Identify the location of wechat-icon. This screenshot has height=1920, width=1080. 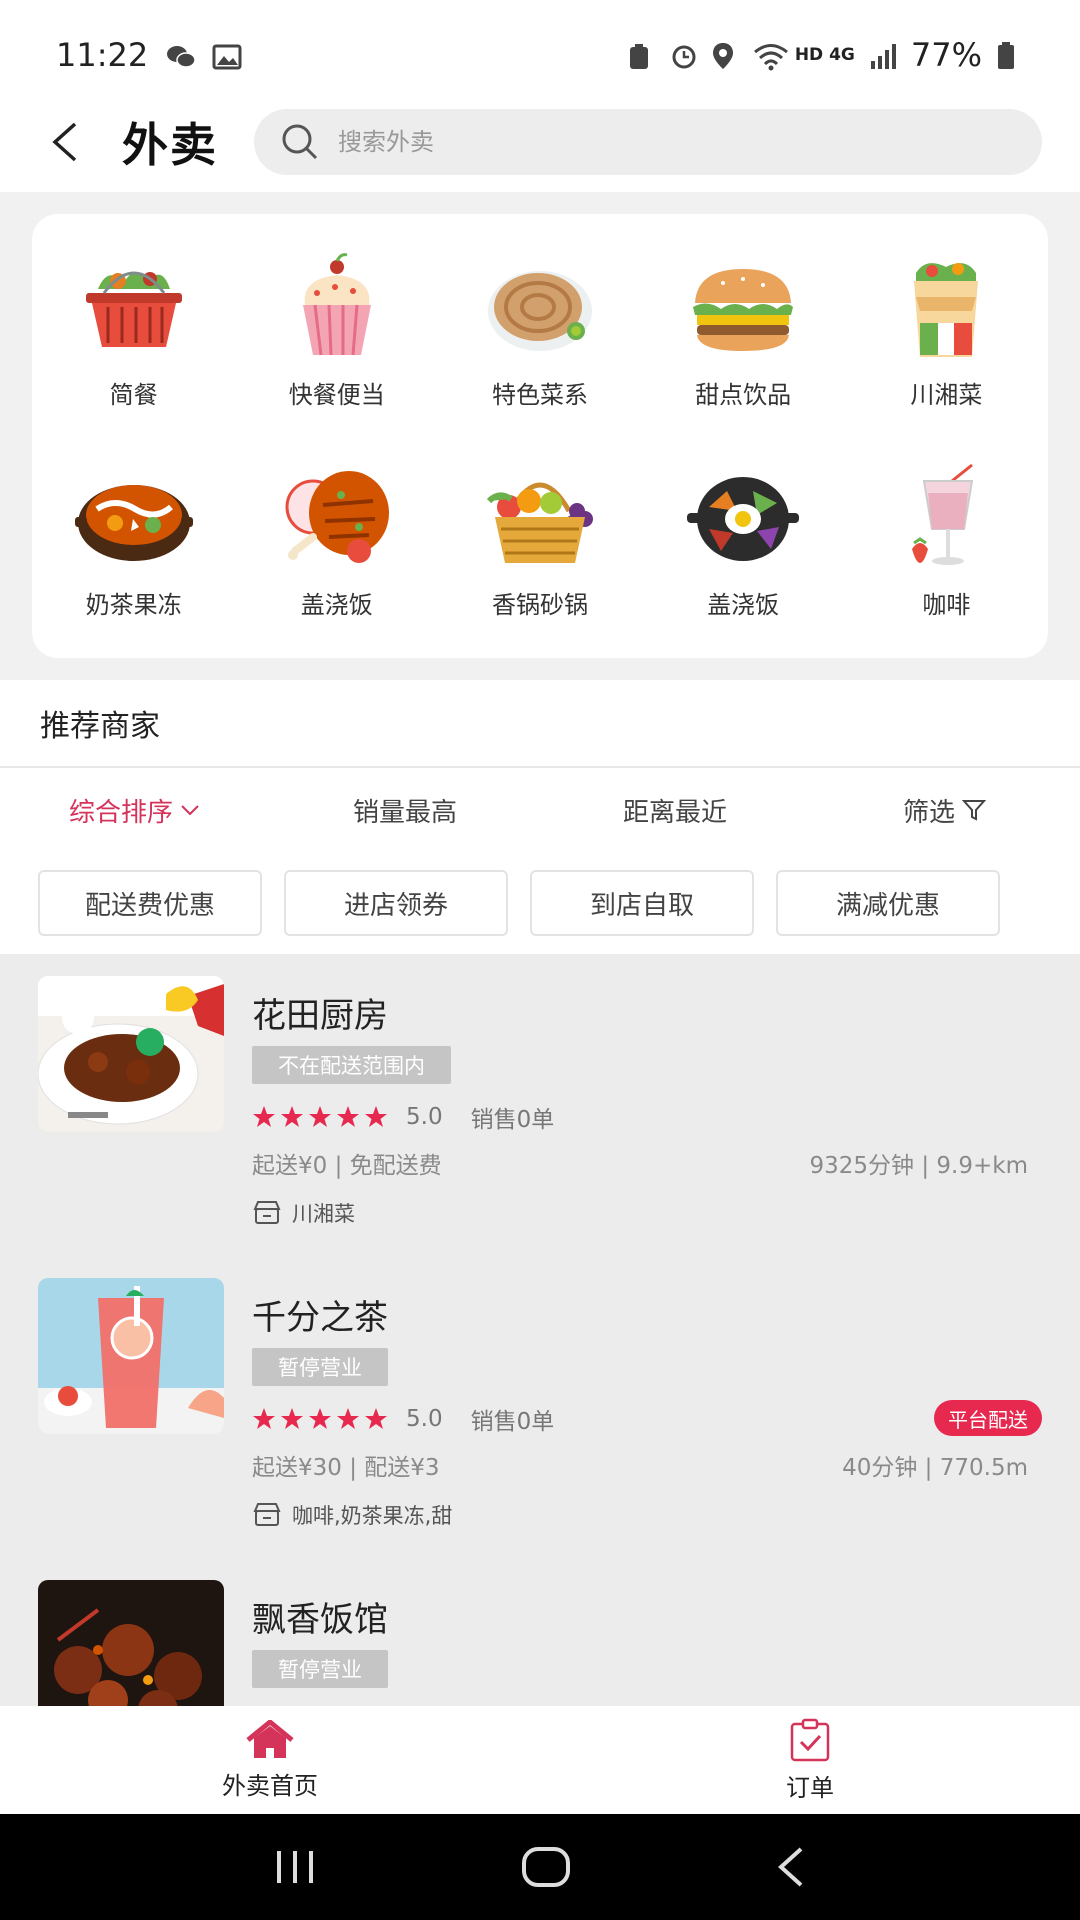
(181, 55).